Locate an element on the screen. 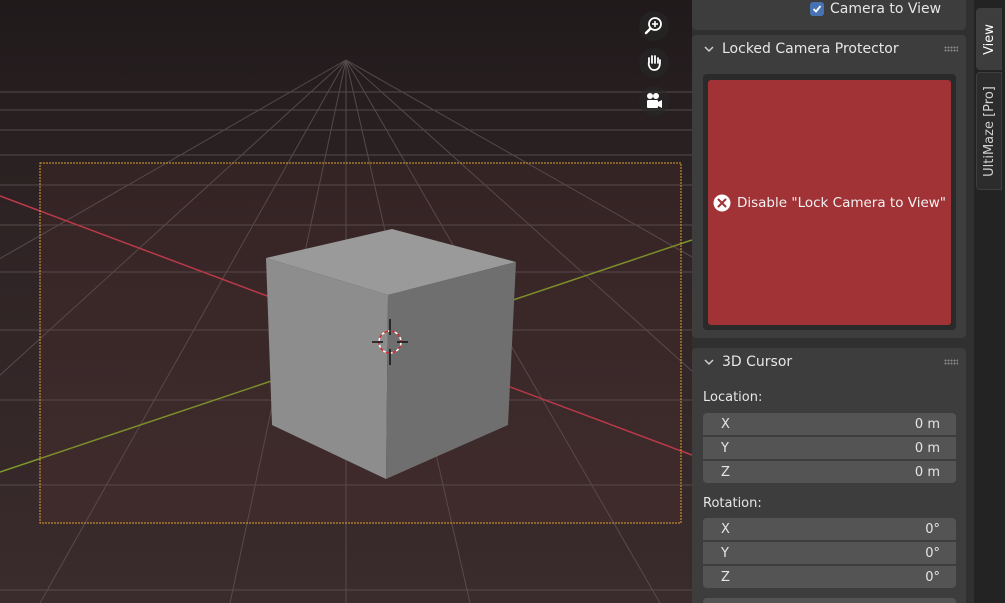 The height and width of the screenshot is (603, 1005). camera-icon is located at coordinates (654, 100).